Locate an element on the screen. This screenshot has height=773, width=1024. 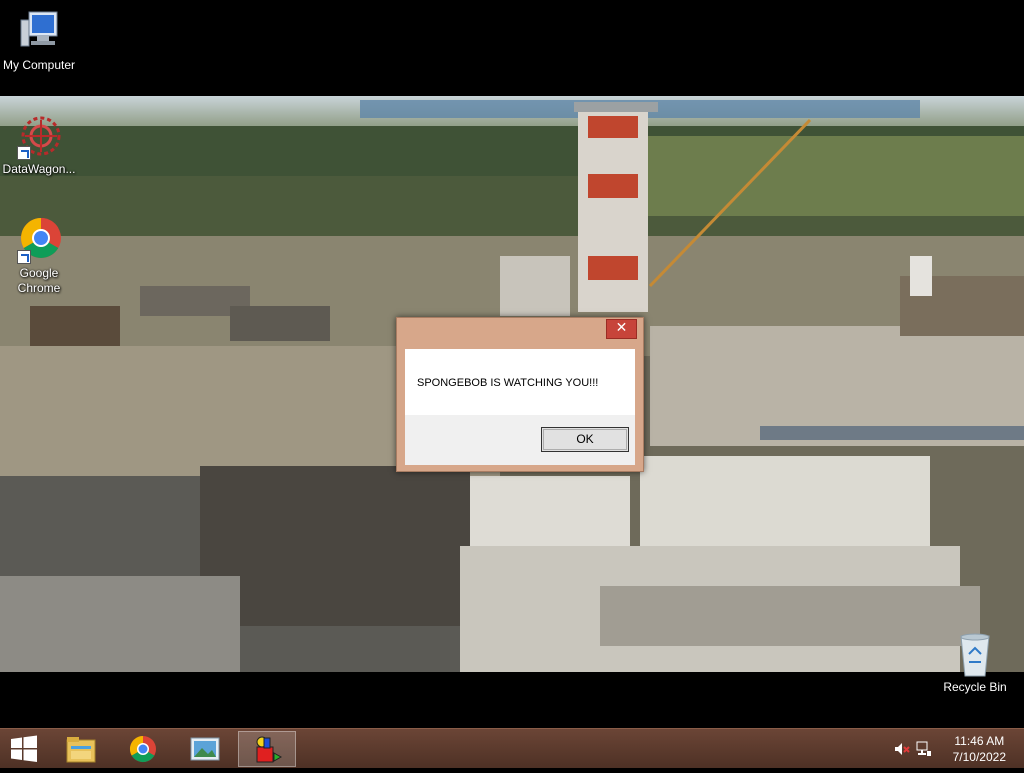
taskbar-google-chrome is located at coordinates (143, 749).